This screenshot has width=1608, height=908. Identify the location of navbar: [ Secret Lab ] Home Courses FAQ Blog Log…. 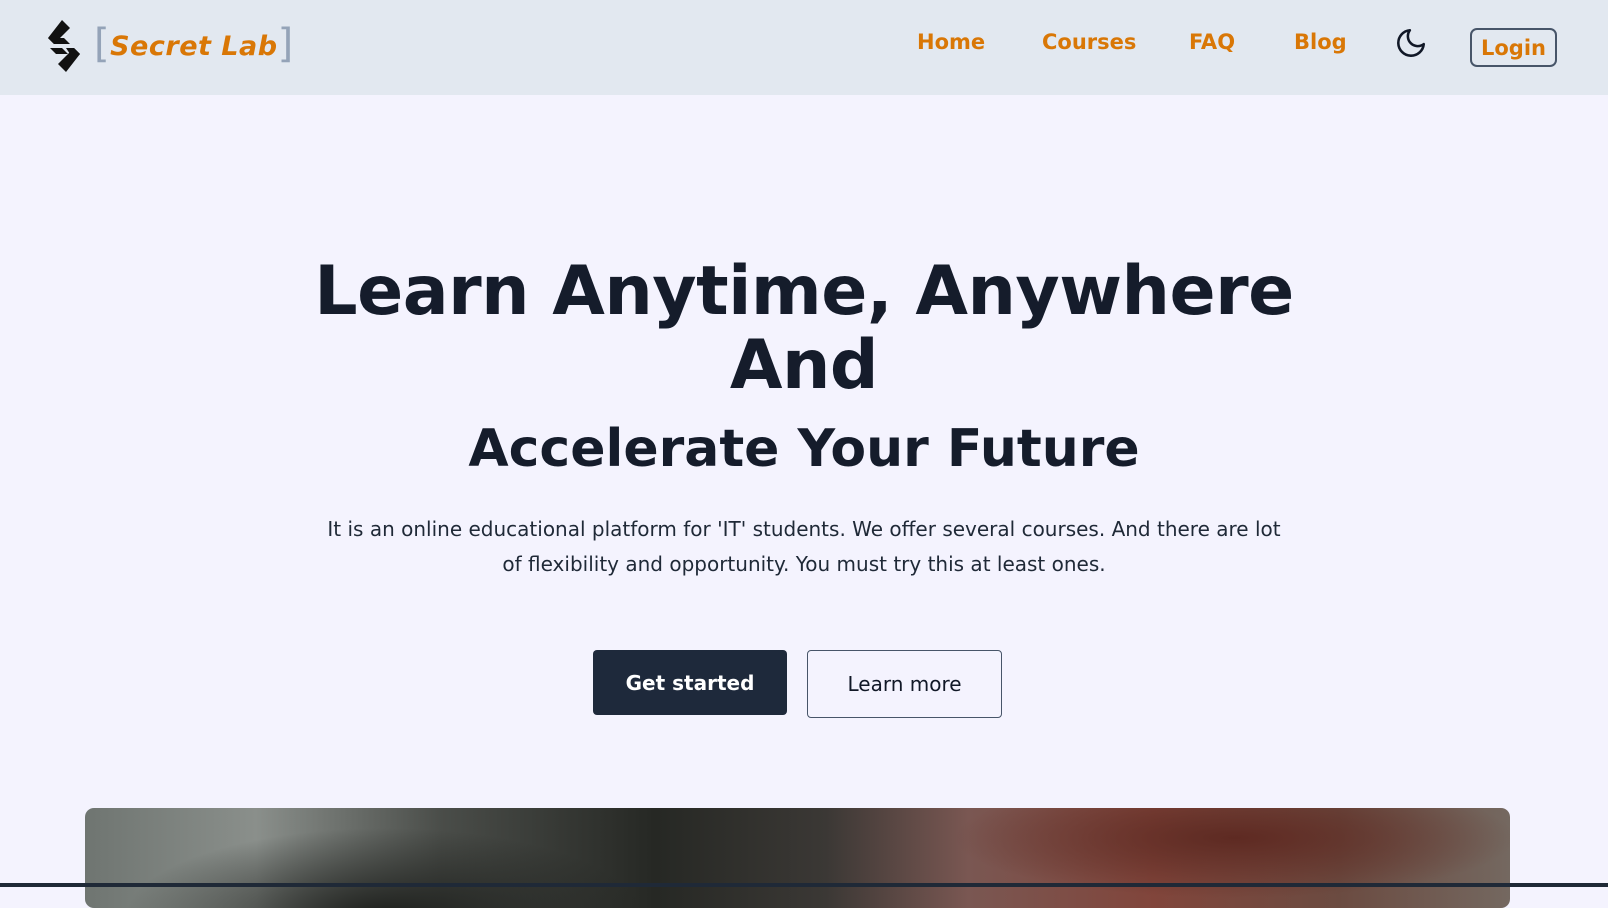
(804, 47).